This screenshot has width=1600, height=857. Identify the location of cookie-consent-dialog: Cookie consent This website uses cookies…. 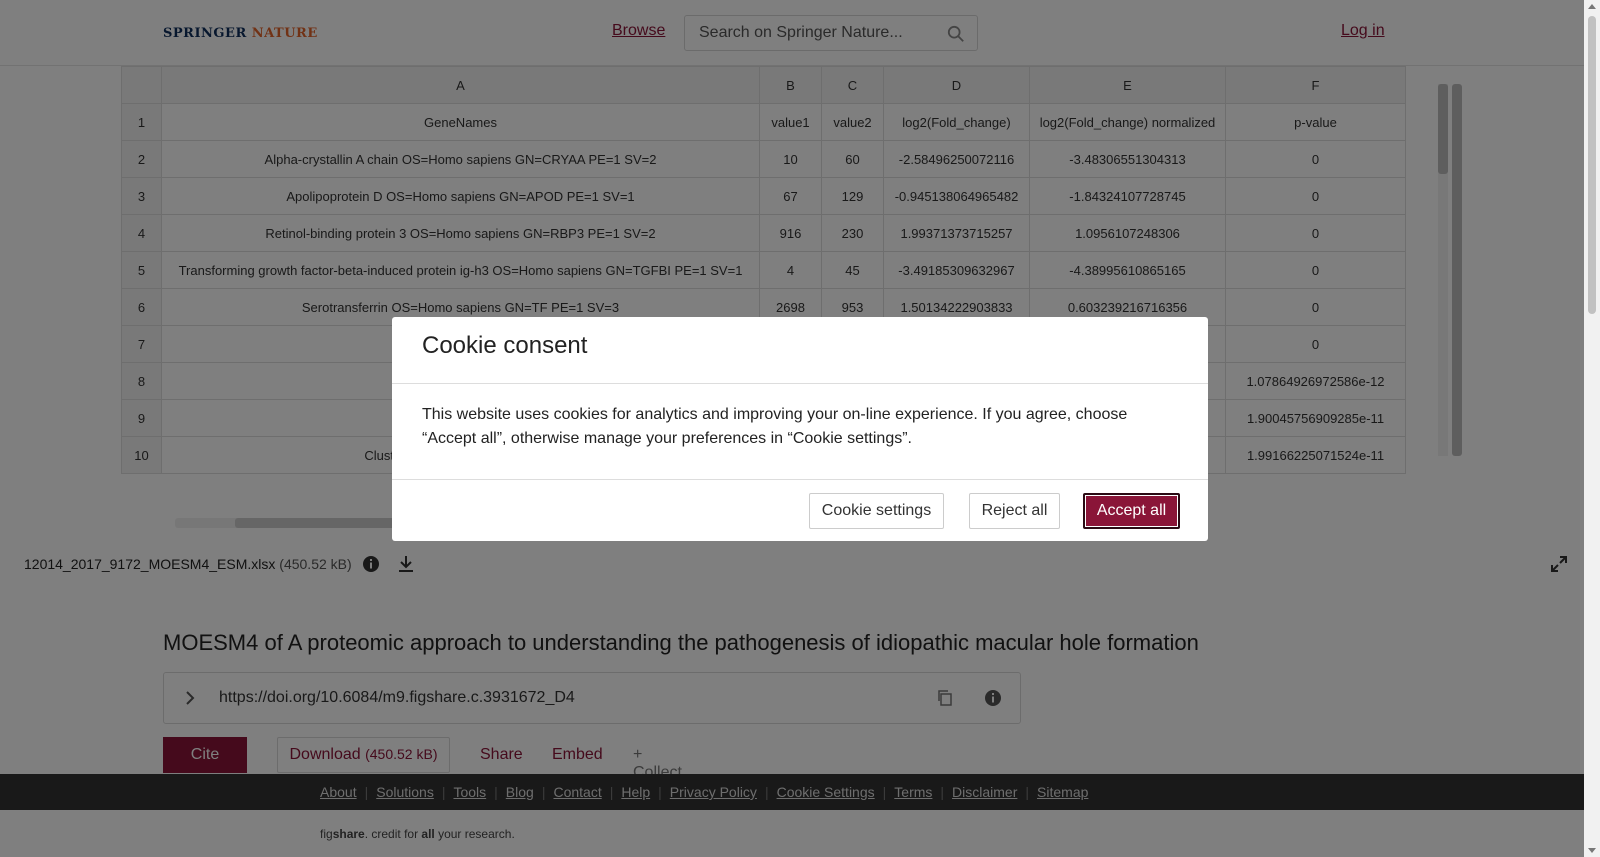
(800, 429).